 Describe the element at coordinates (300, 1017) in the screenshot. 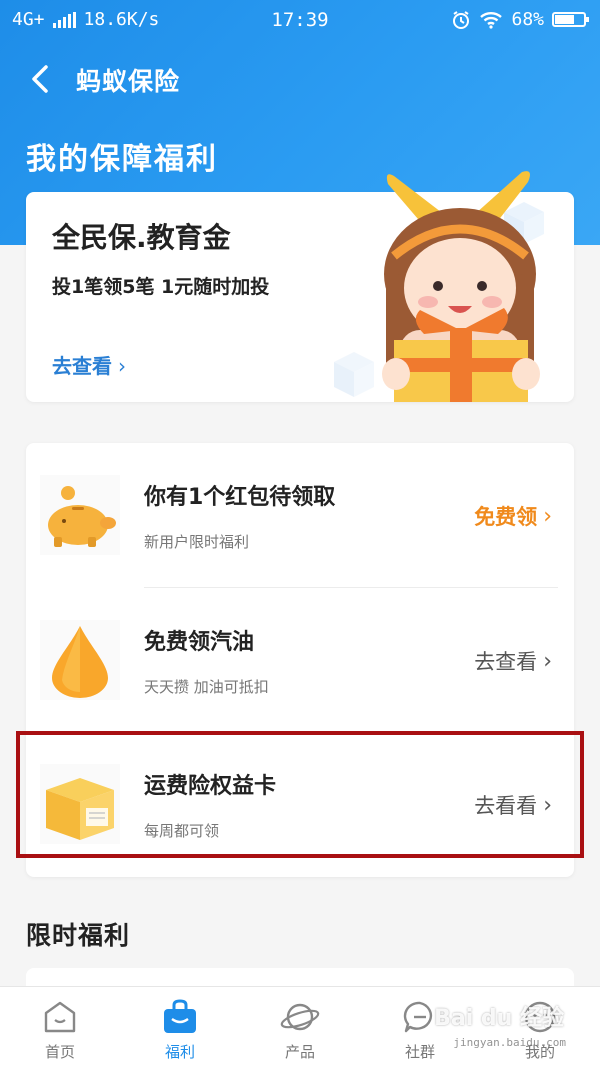

I see `planet-icon` at that location.